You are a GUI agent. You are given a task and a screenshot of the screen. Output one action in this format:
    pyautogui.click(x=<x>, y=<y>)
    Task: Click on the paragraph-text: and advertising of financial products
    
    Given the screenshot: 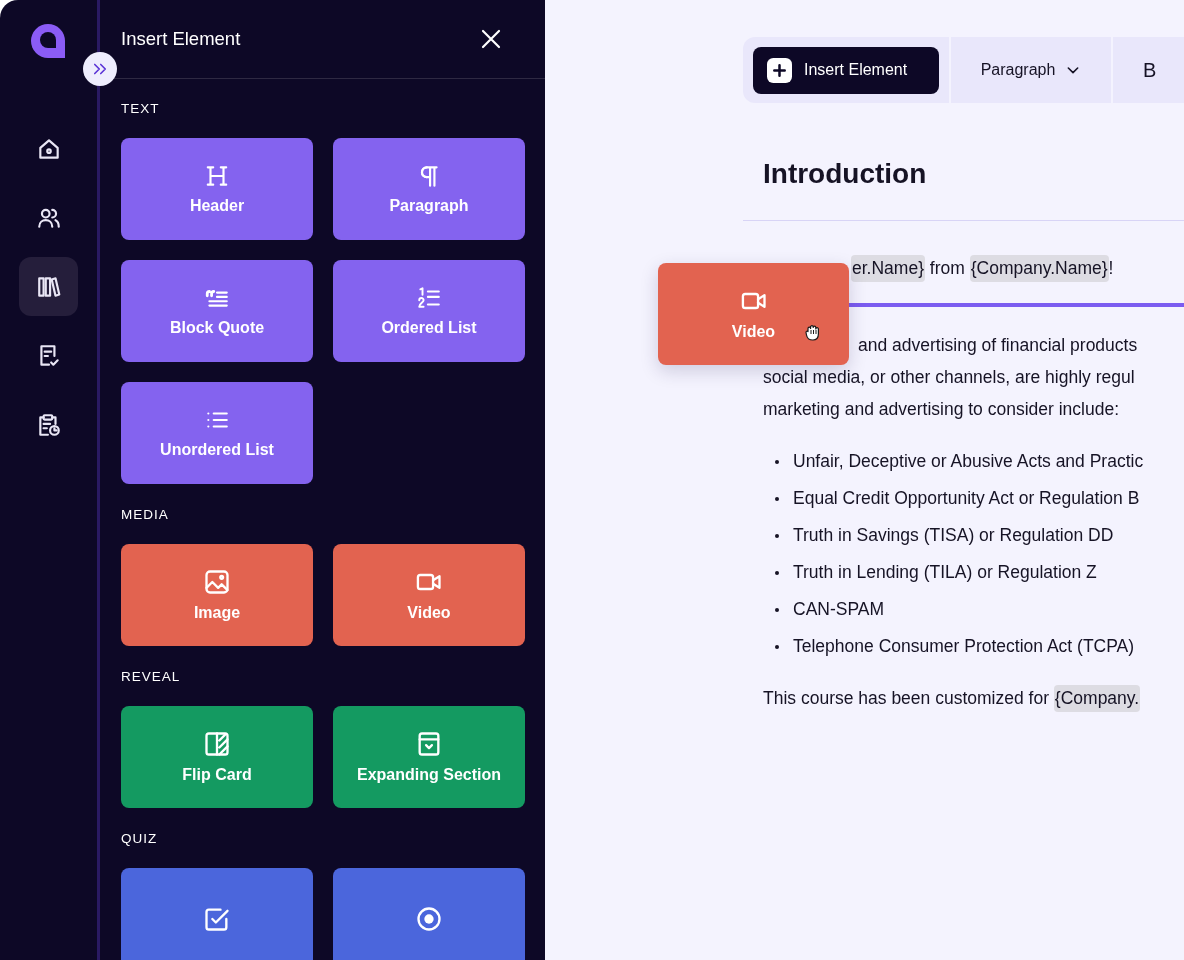 What is the action you would take?
    pyautogui.click(x=998, y=345)
    